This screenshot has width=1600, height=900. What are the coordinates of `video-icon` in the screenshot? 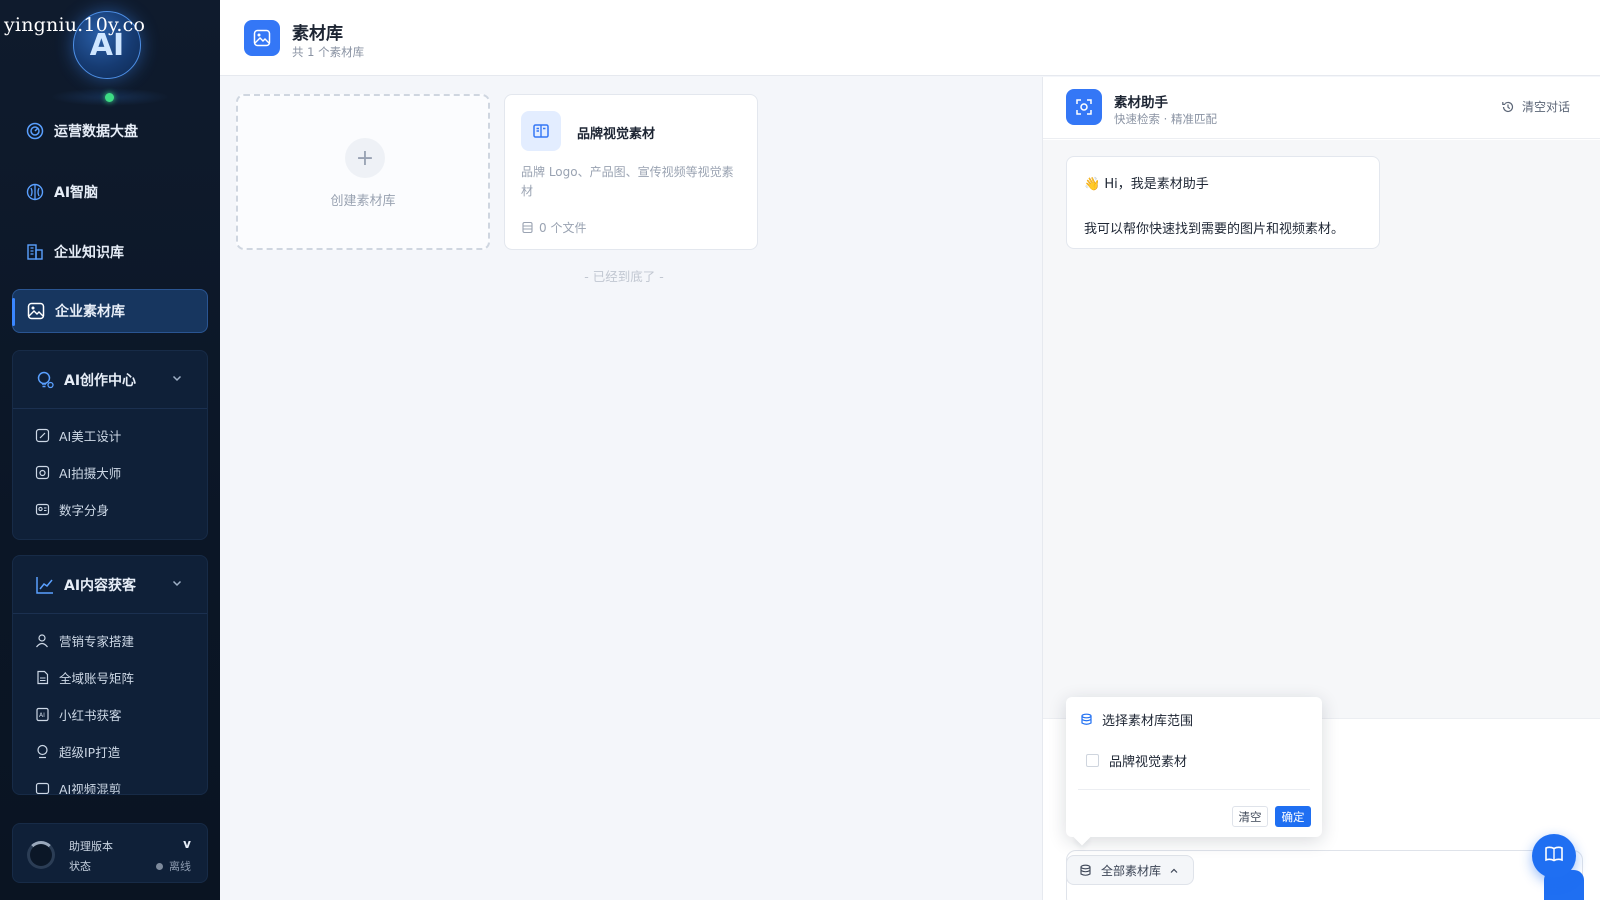 It's located at (42, 787).